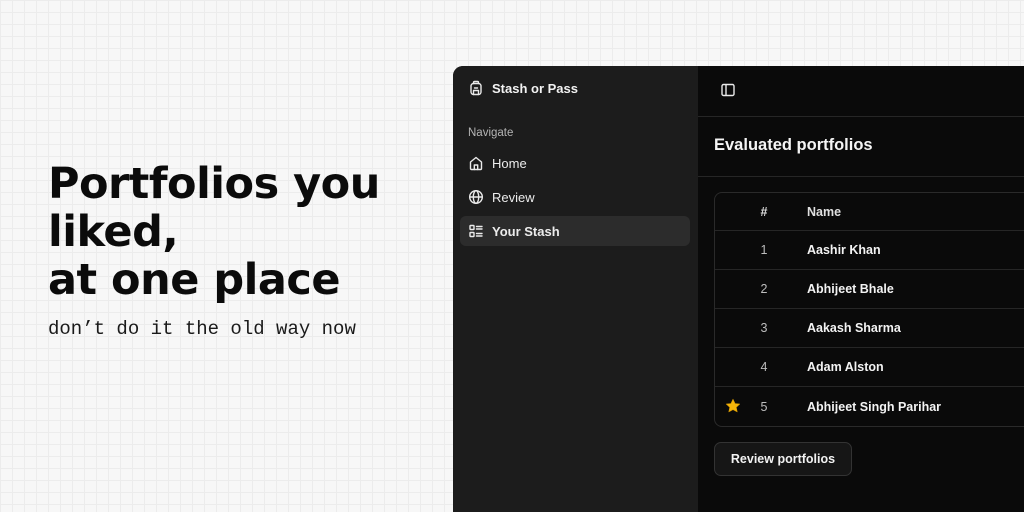  Describe the element at coordinates (793, 145) in the screenshot. I see `page-title: Evaluated portfolios` at that location.